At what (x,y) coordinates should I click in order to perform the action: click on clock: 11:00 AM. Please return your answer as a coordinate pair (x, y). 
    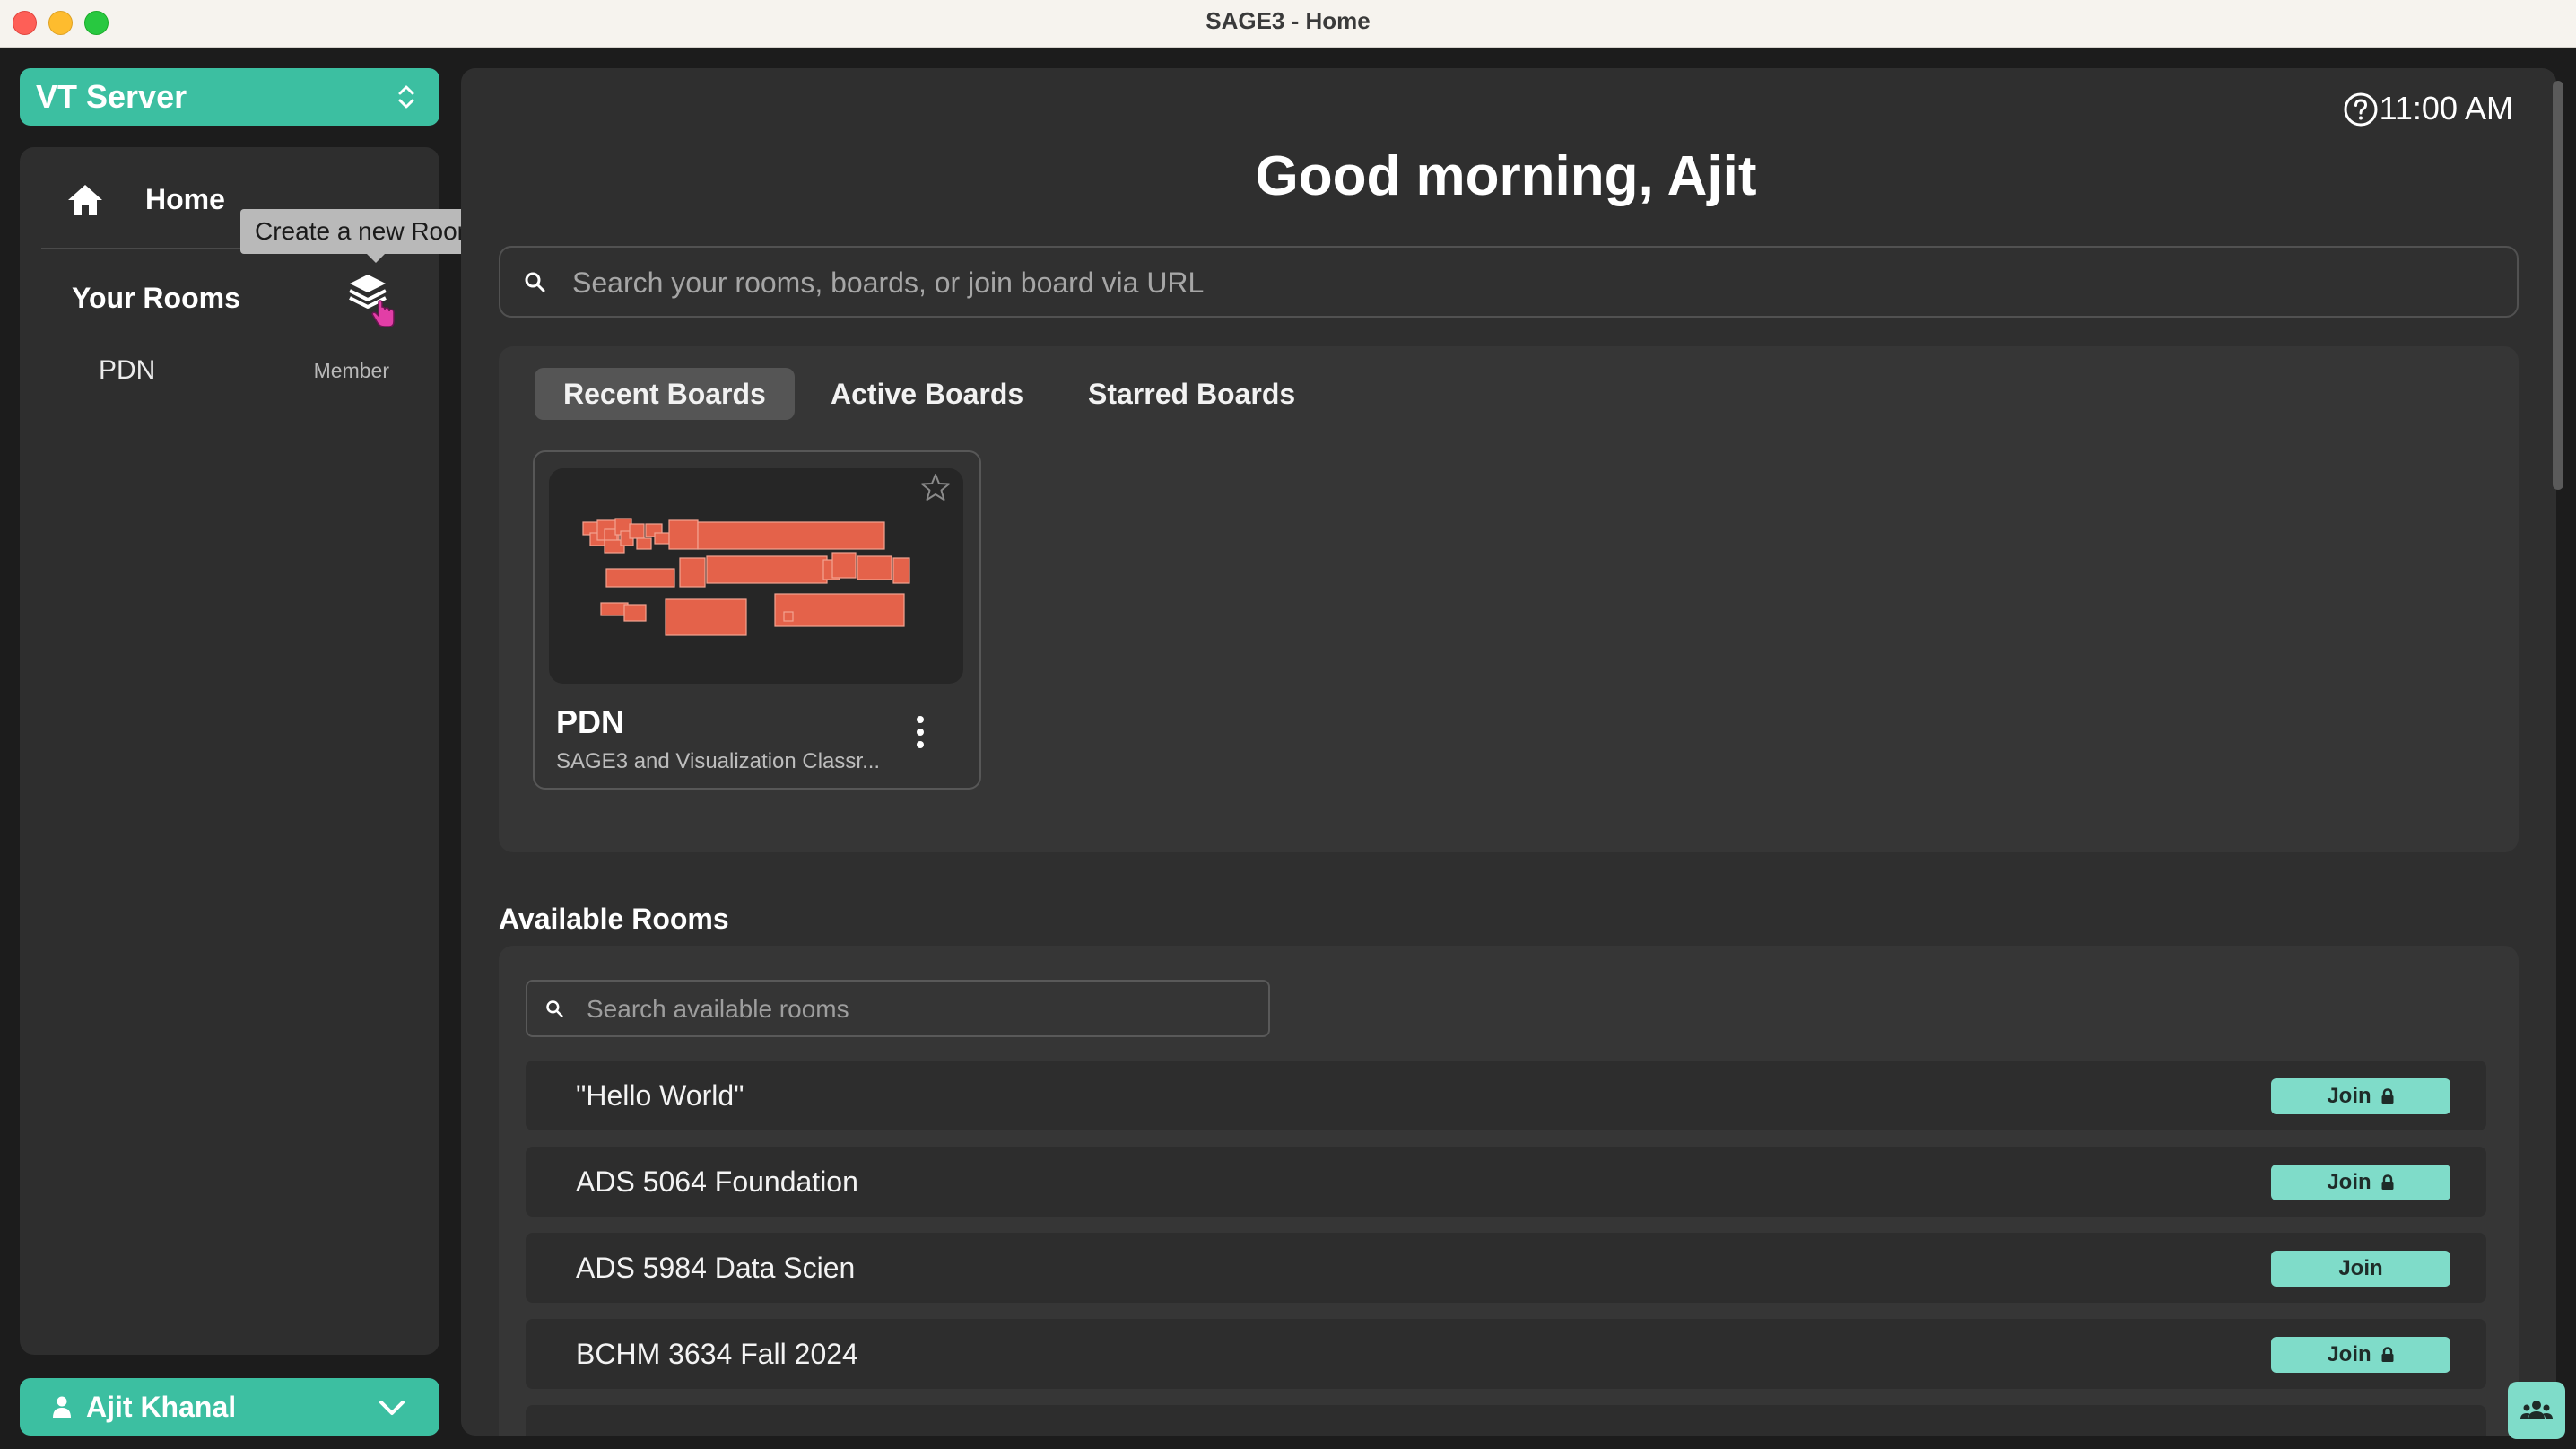
    Looking at the image, I should click on (2446, 108).